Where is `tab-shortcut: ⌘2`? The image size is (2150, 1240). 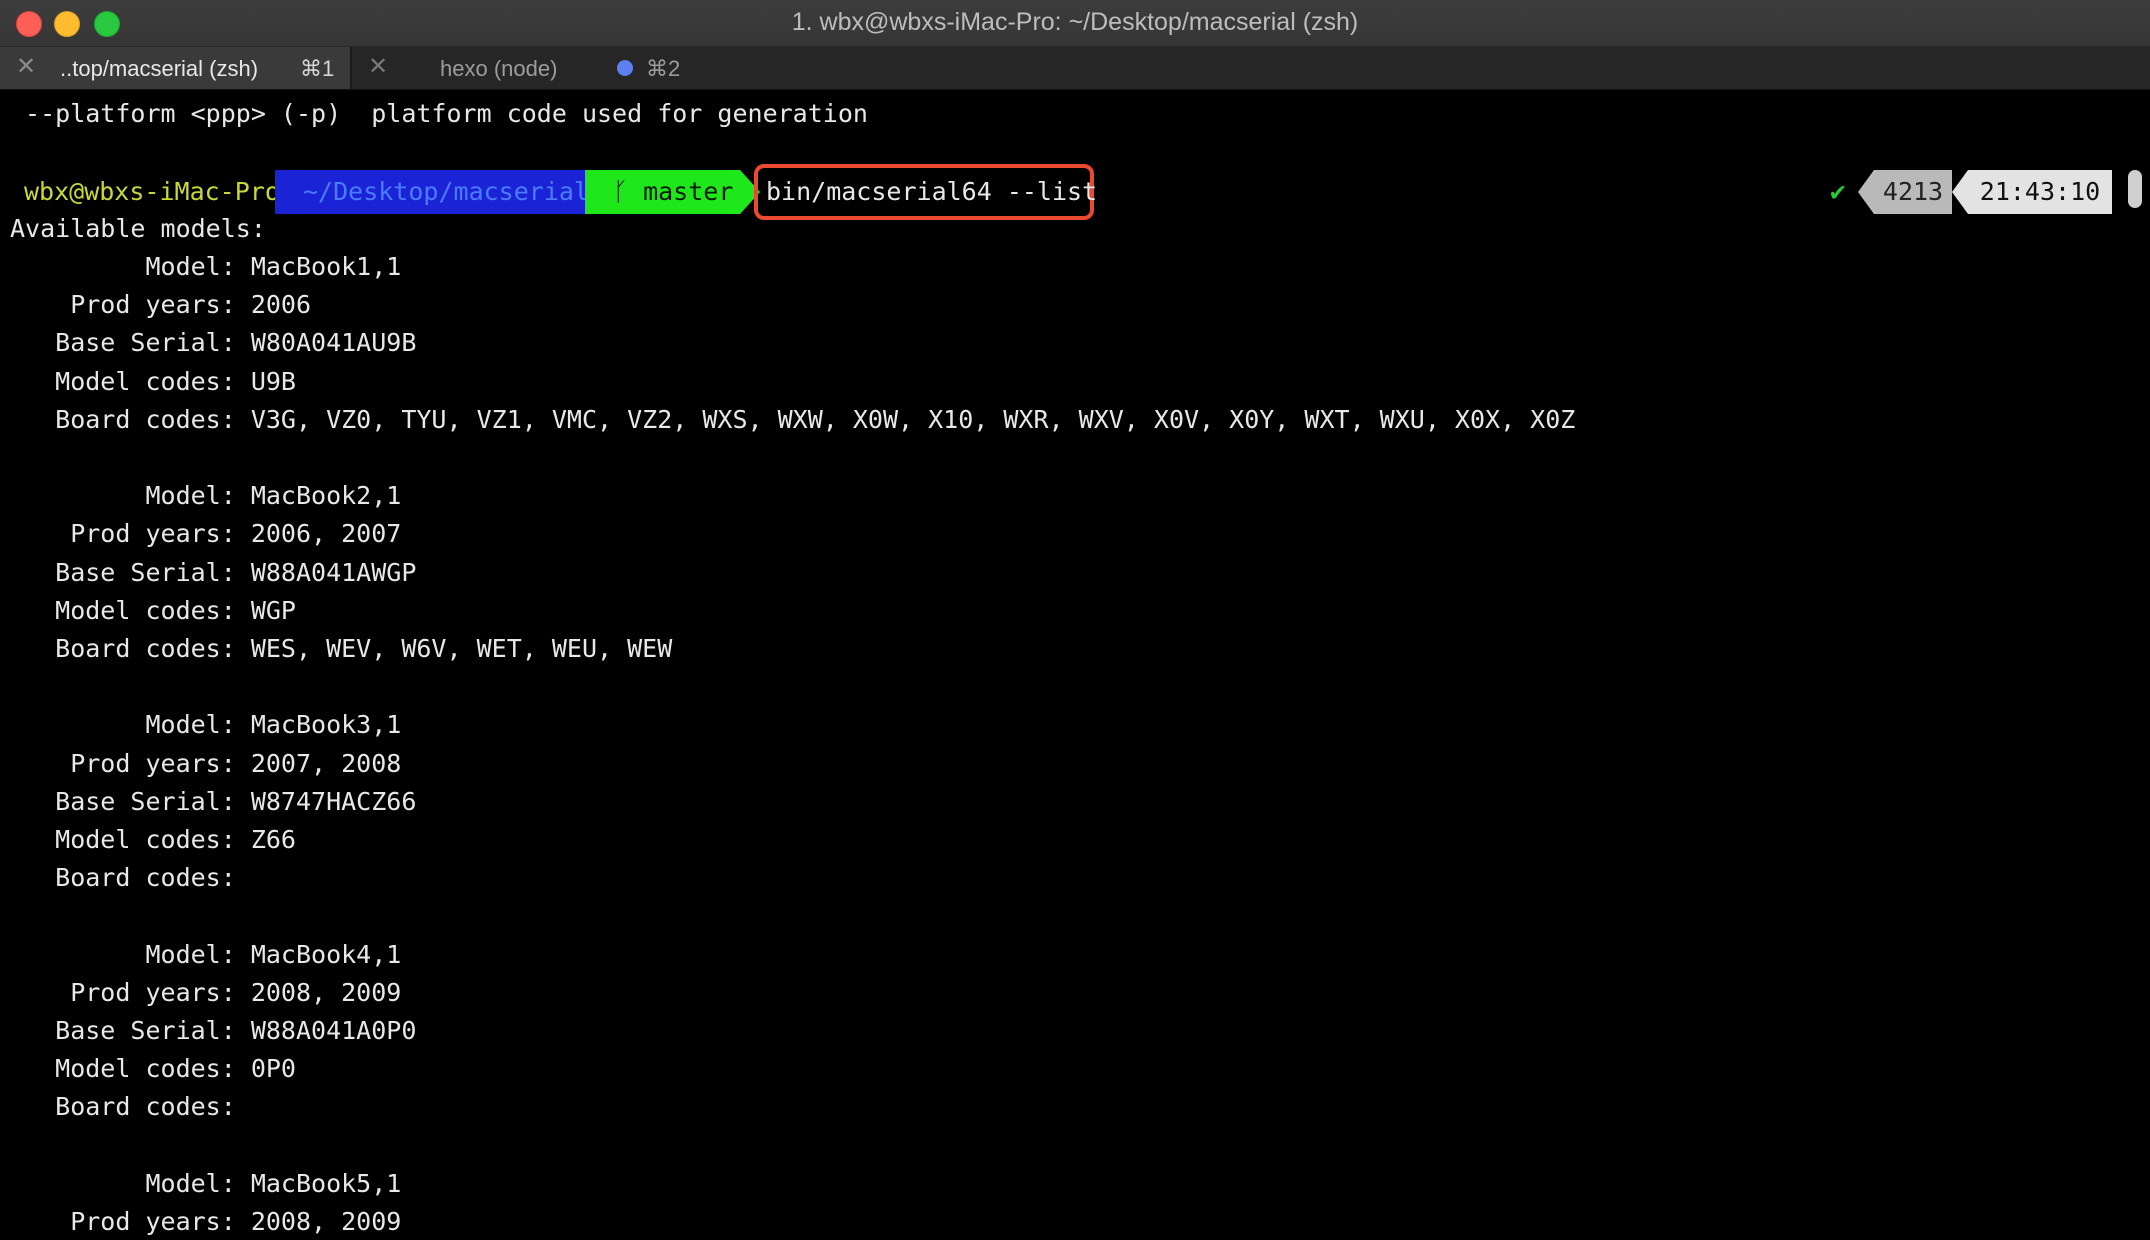
tab-shortcut: ⌘2 is located at coordinates (663, 68).